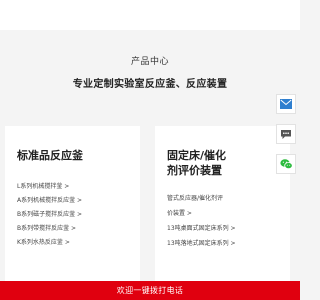 The height and width of the screenshot is (300, 320). I want to click on floating-side-toolbar, so click(286, 139).